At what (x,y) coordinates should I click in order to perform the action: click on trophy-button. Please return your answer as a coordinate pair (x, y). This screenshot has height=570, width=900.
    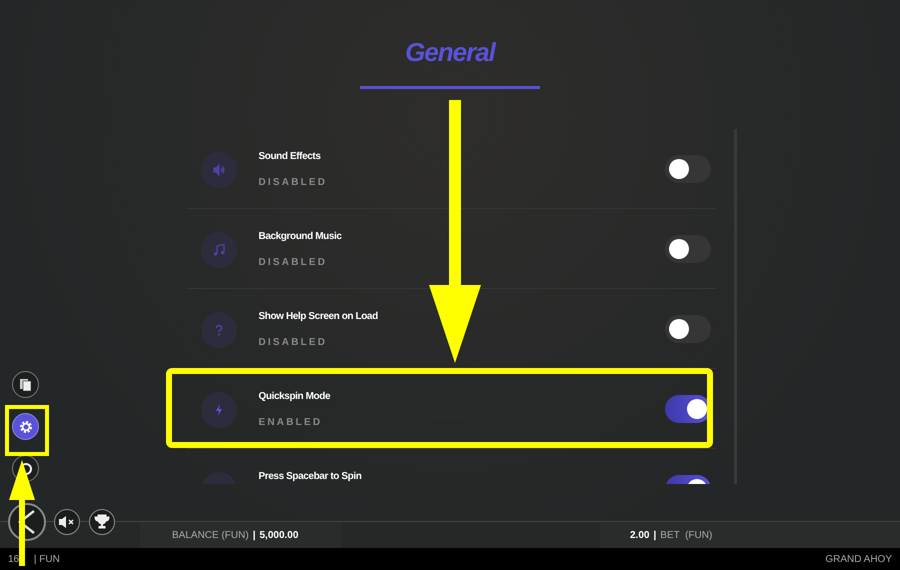
    Looking at the image, I should click on (102, 522).